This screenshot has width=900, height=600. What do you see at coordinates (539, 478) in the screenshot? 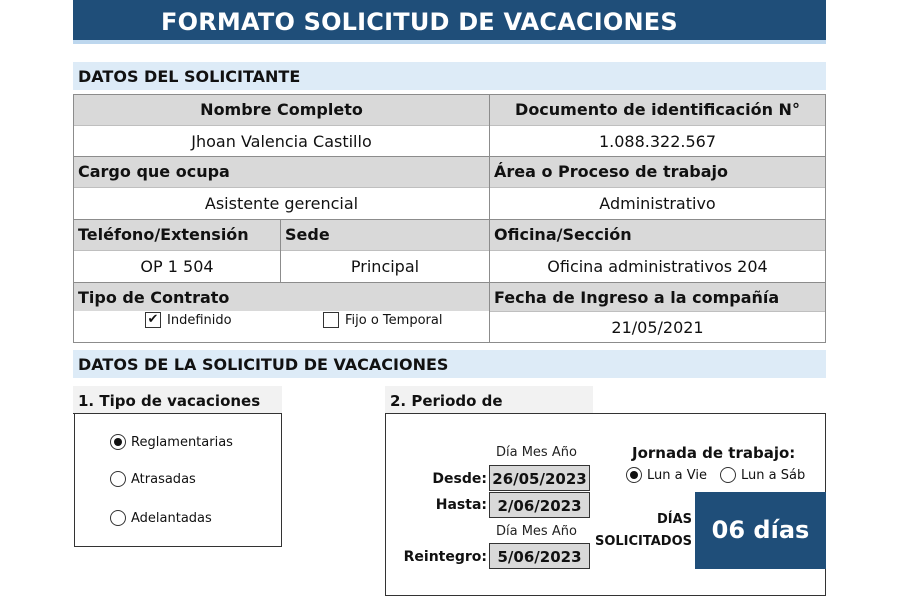
I see `desde-date-field: 26/05/2023` at bounding box center [539, 478].